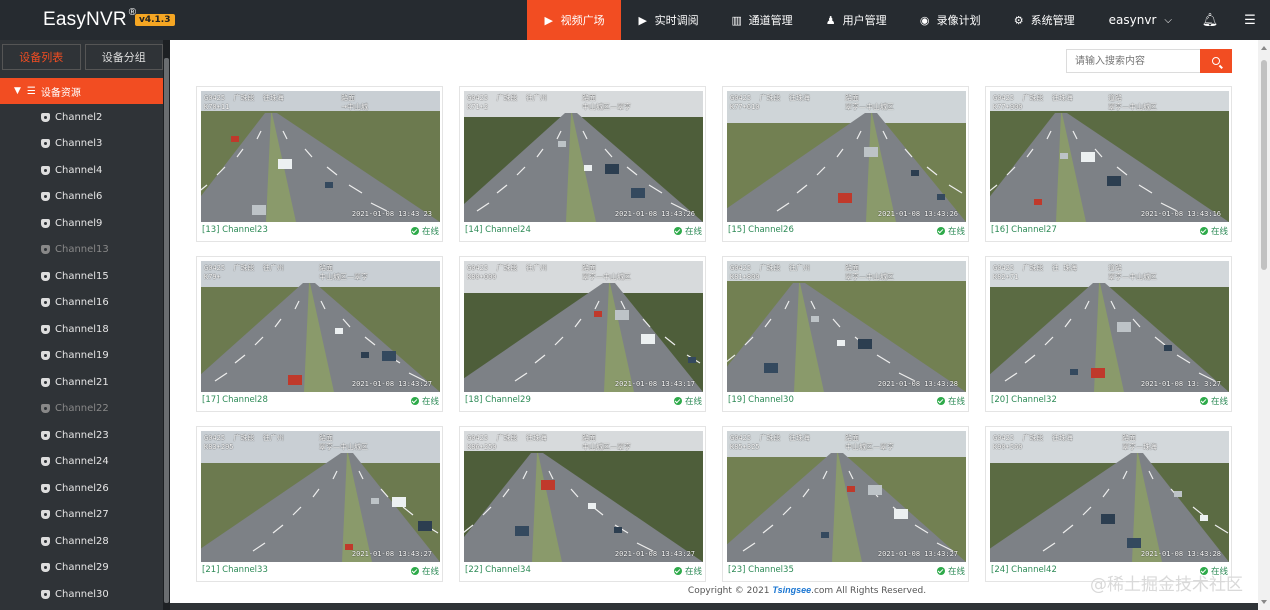 Image resolution: width=1270 pixels, height=610 pixels. Describe the element at coordinates (81, 409) in the screenshot. I see `sidebar-channel-item: Channel22` at that location.